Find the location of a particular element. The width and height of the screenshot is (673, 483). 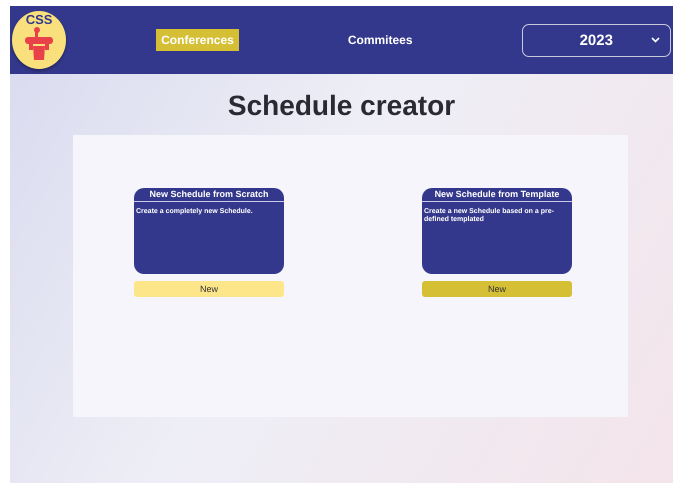

card-title: New Schedule from Scratch is located at coordinates (209, 195).